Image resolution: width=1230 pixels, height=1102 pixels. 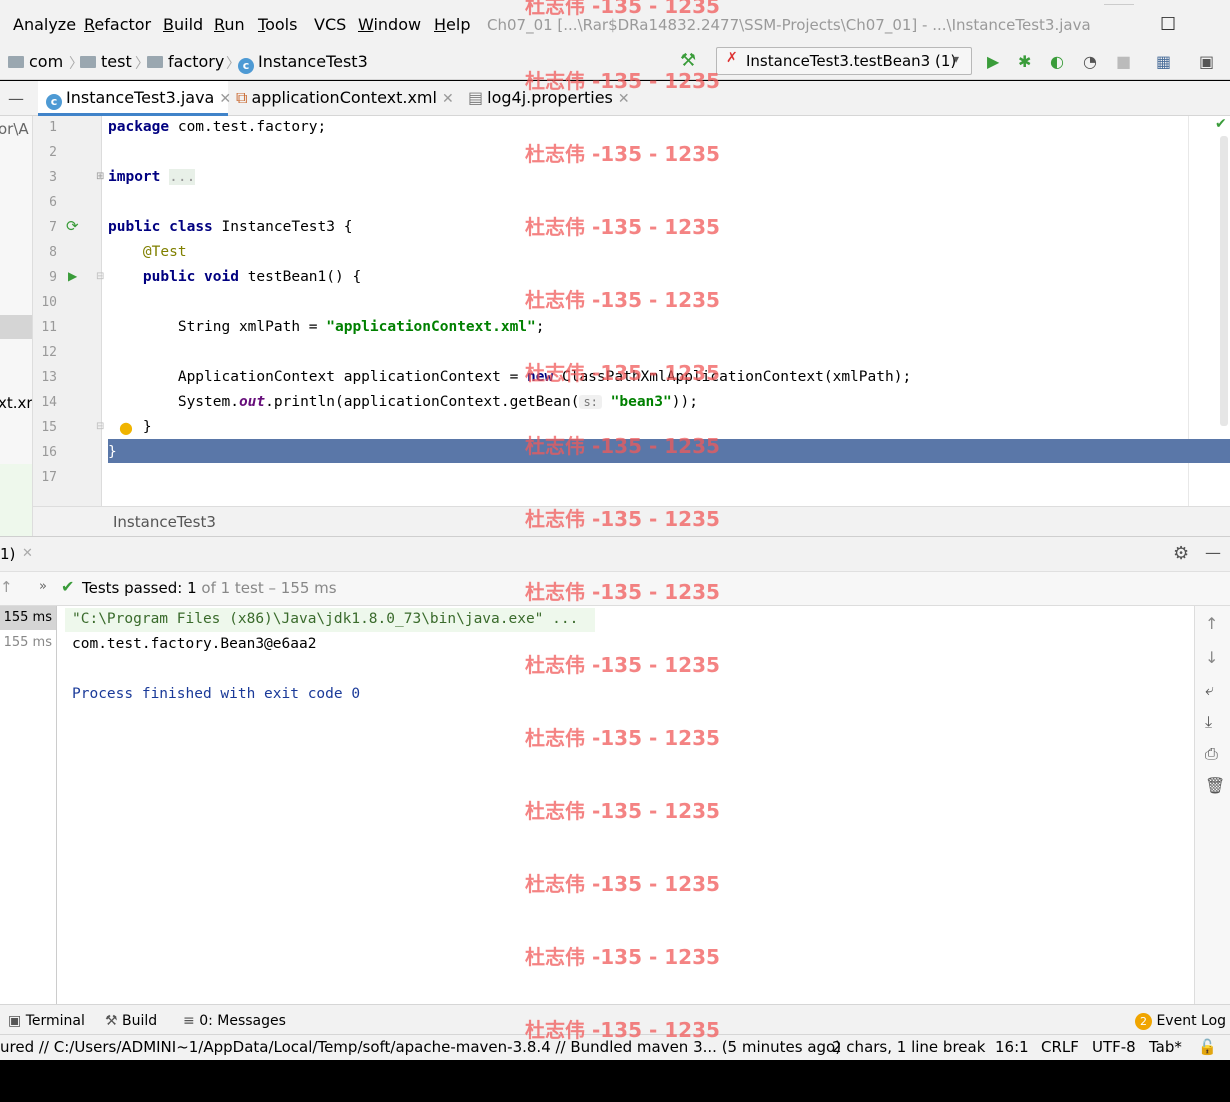 I want to click on project-fragment: xt.xr, so click(x=16, y=403).